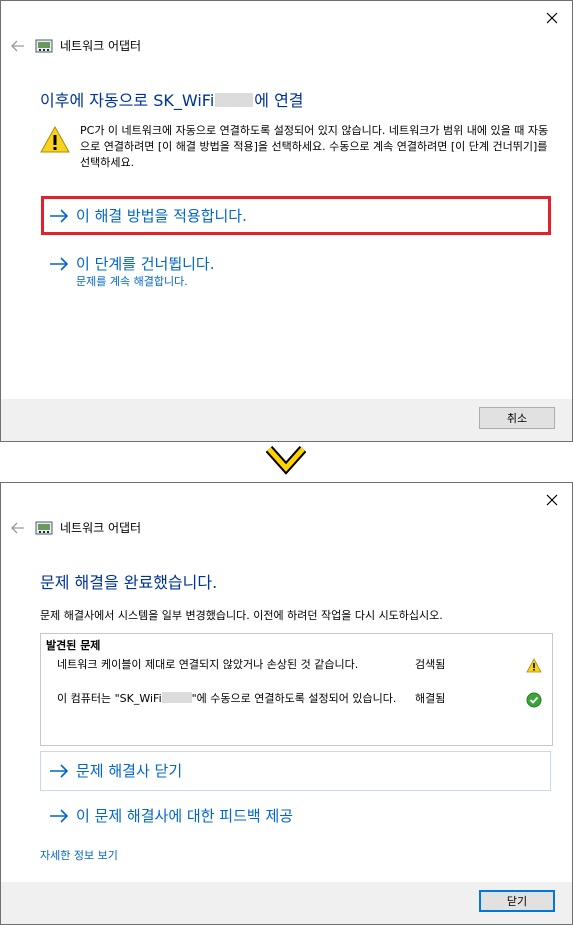 Image resolution: width=573 pixels, height=925 pixels. Describe the element at coordinates (534, 700) in the screenshot. I see `check-icon` at that location.